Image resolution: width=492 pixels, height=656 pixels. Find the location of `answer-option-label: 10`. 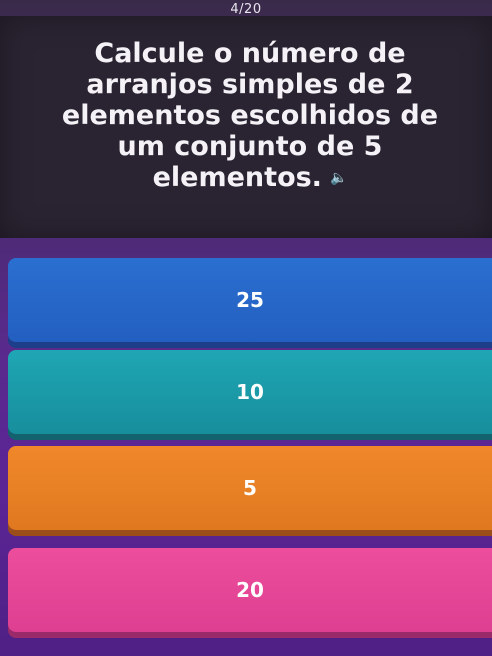

answer-option-label: 10 is located at coordinates (250, 392).